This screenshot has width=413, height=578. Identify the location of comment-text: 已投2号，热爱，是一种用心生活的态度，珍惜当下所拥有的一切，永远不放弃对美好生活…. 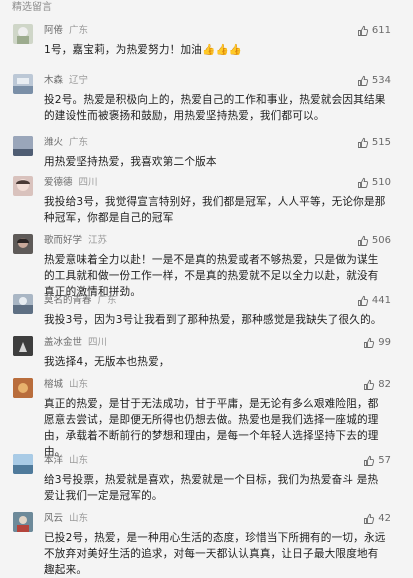
(215, 554).